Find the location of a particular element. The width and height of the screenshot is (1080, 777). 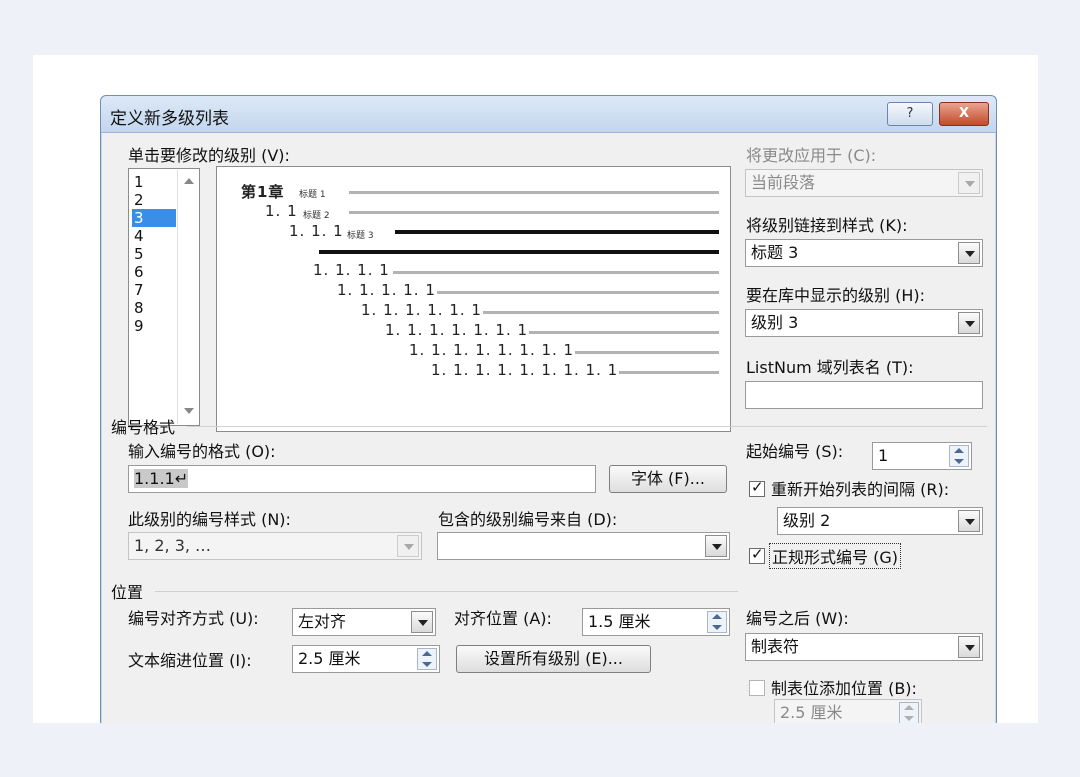

link-style-label: 将级别链接到样式 (K): is located at coordinates (827, 225).